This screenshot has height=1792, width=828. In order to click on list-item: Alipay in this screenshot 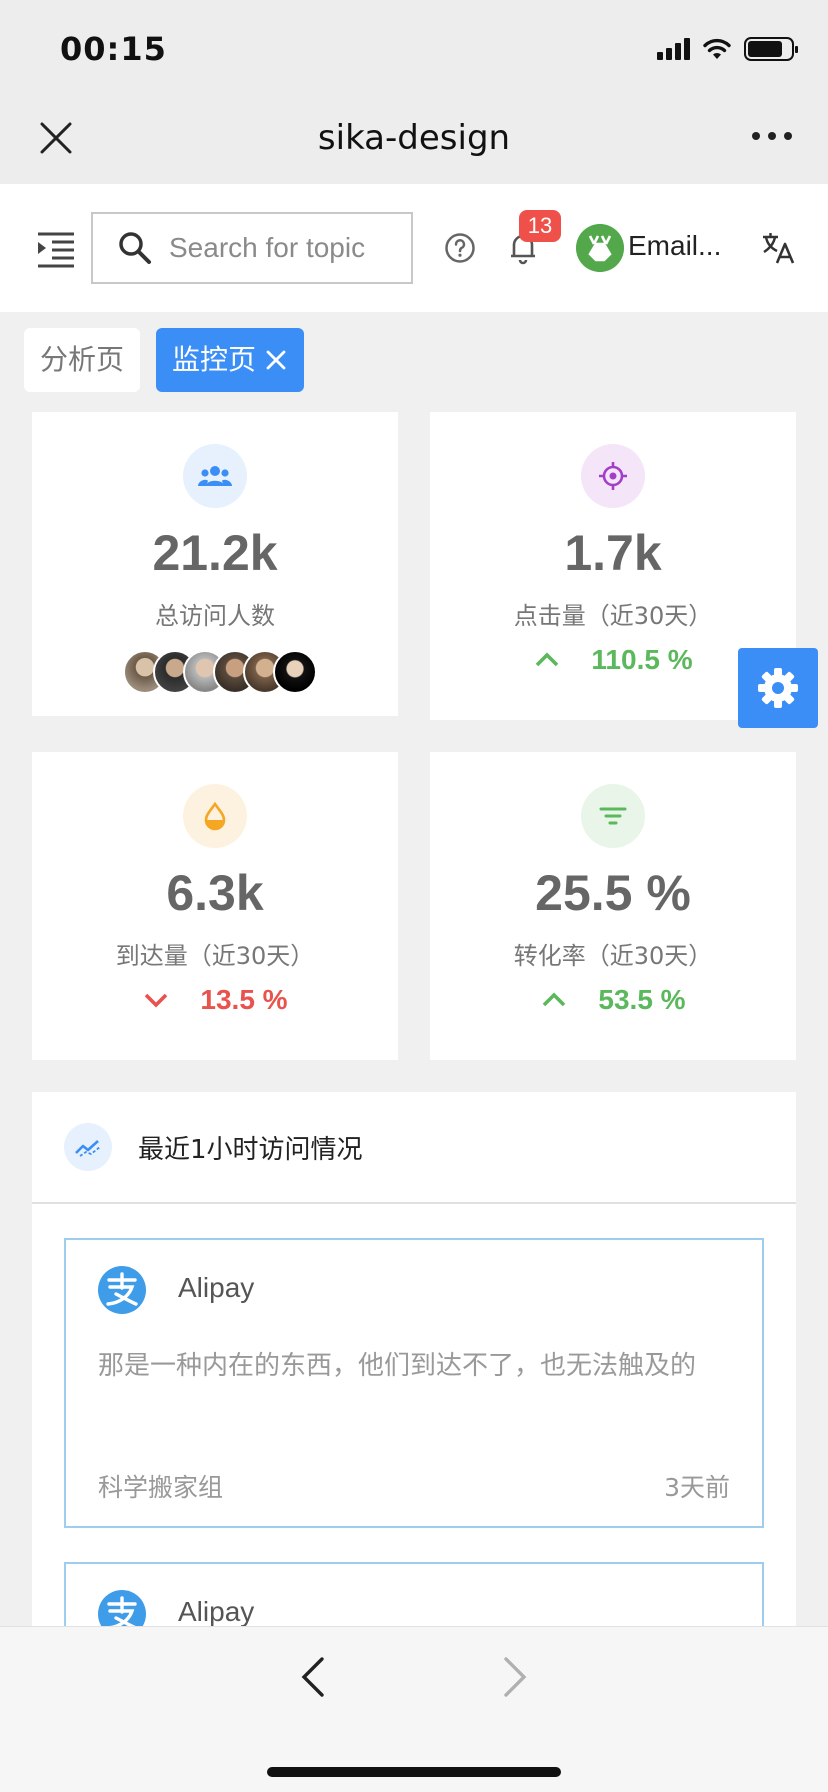, I will do `click(414, 1597)`.